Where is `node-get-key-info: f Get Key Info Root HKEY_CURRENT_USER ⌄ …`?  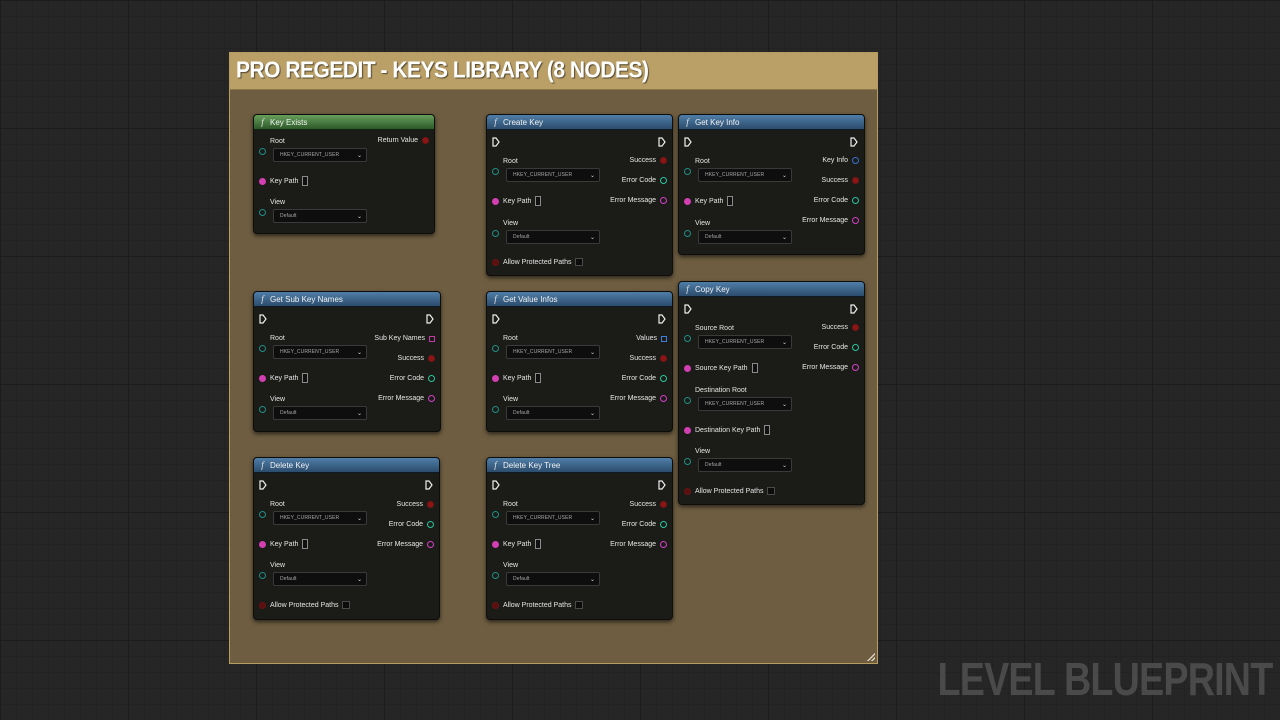
node-get-key-info: f Get Key Info Root HKEY_CURRENT_USER ⌄ … is located at coordinates (771, 184).